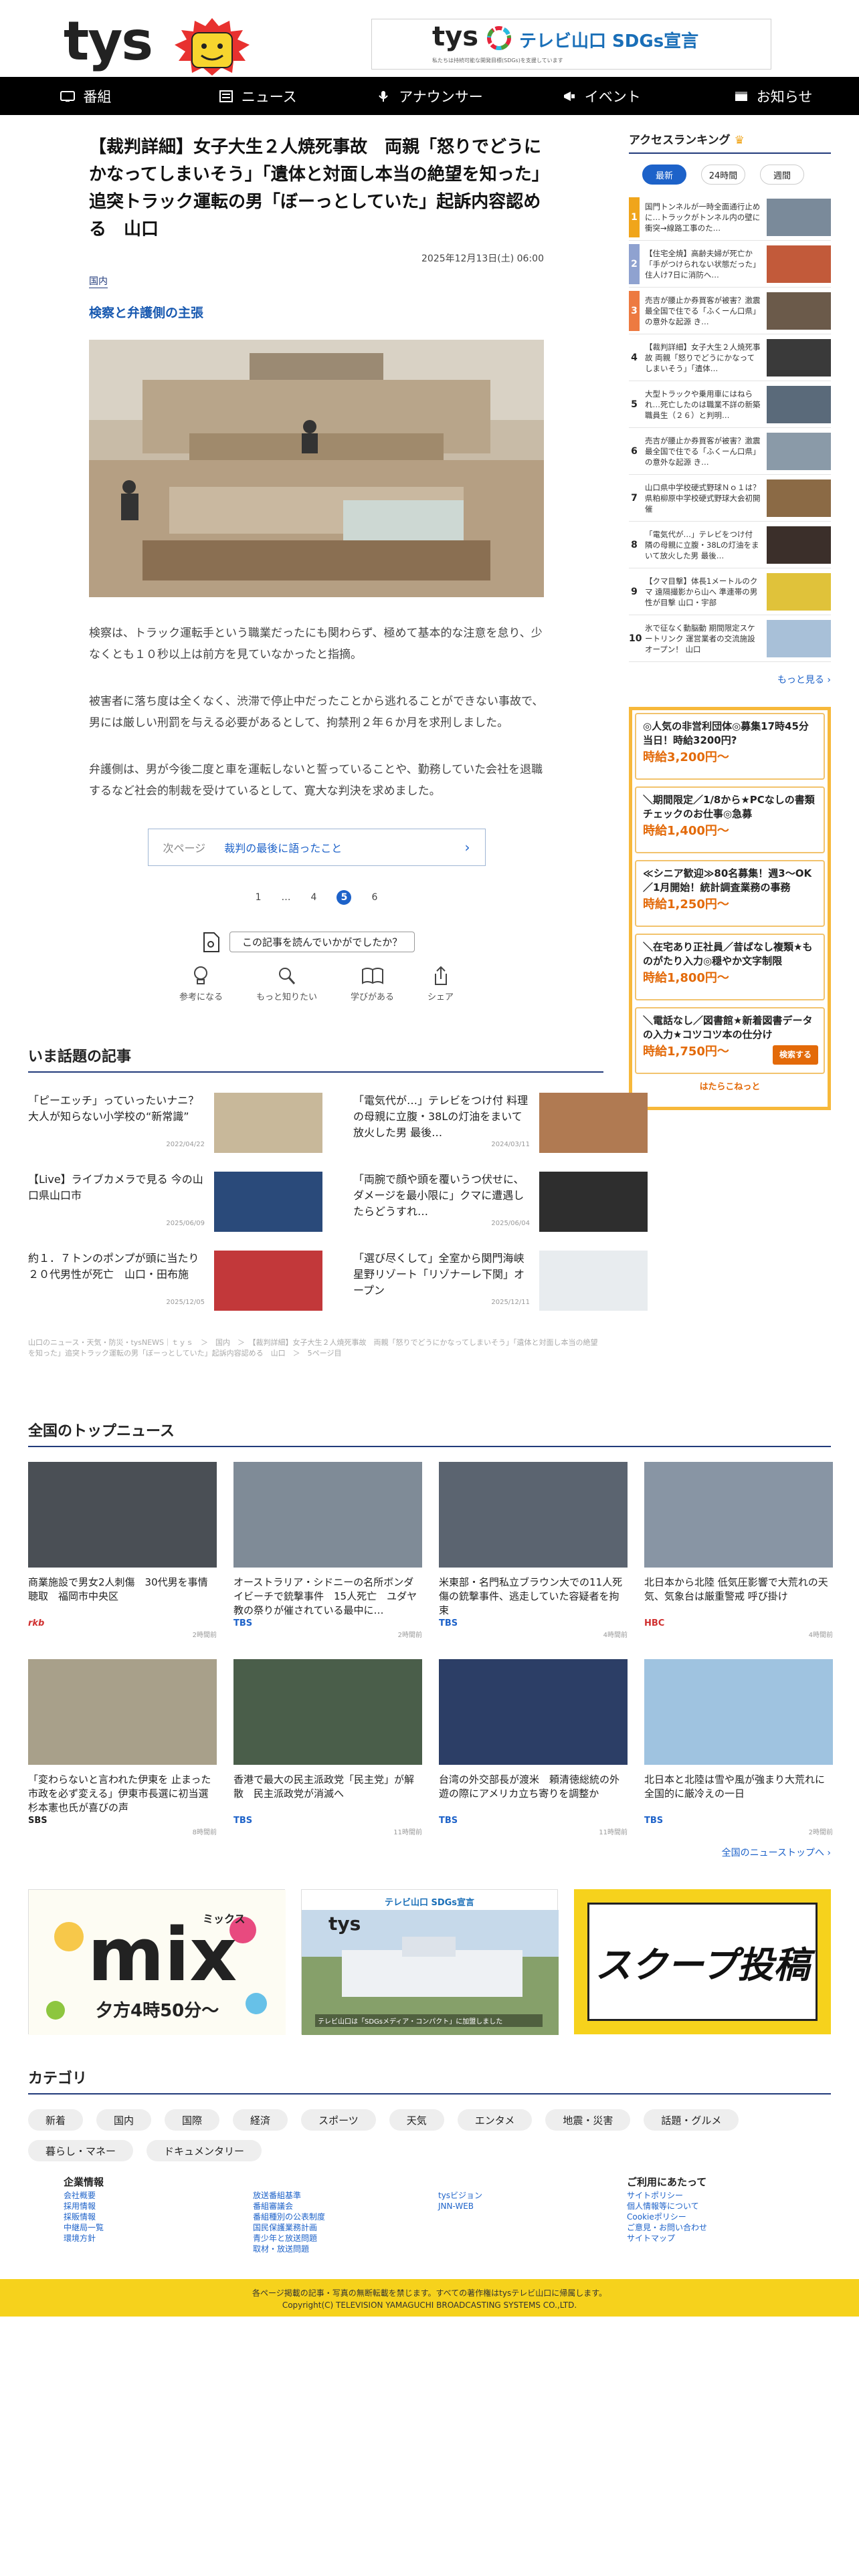 This screenshot has height=2576, width=859. I want to click on page-link: 6, so click(374, 898).